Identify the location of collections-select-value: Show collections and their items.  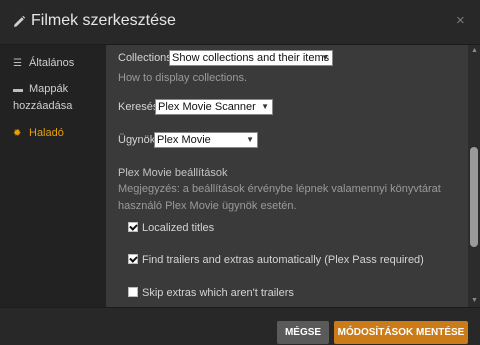
(251, 58).